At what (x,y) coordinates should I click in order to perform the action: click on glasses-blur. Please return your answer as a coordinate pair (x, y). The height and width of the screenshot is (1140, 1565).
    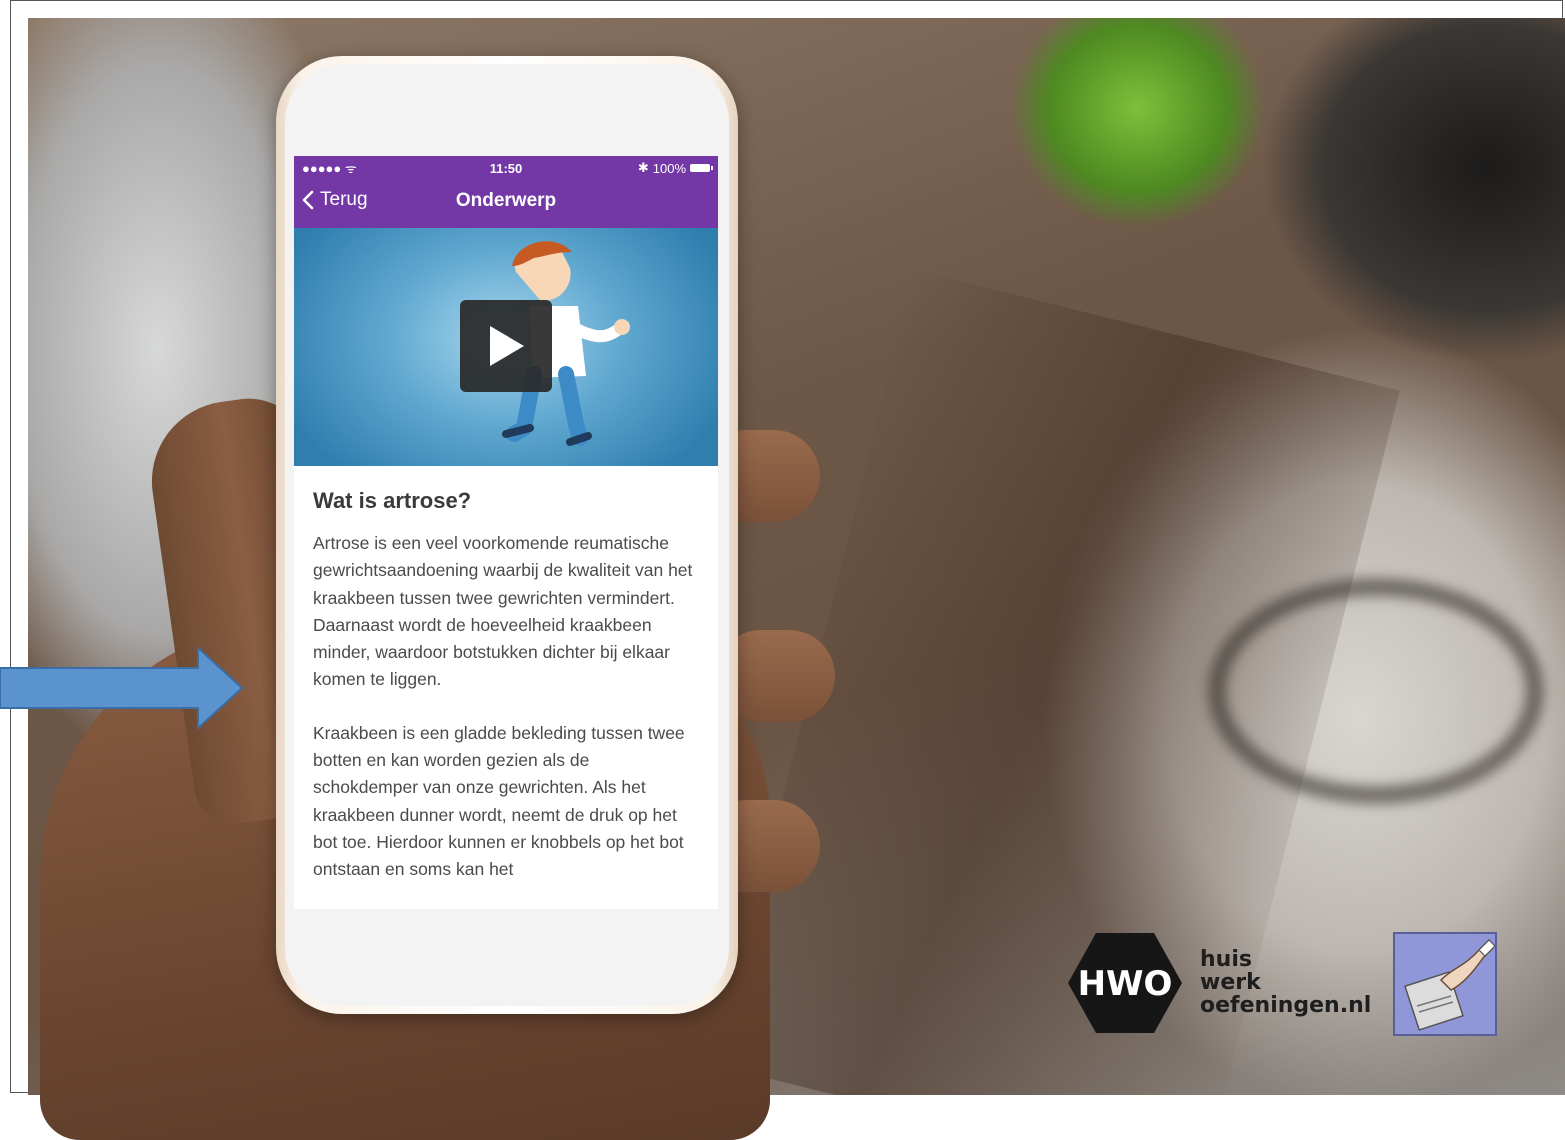
    Looking at the image, I should click on (1376, 691).